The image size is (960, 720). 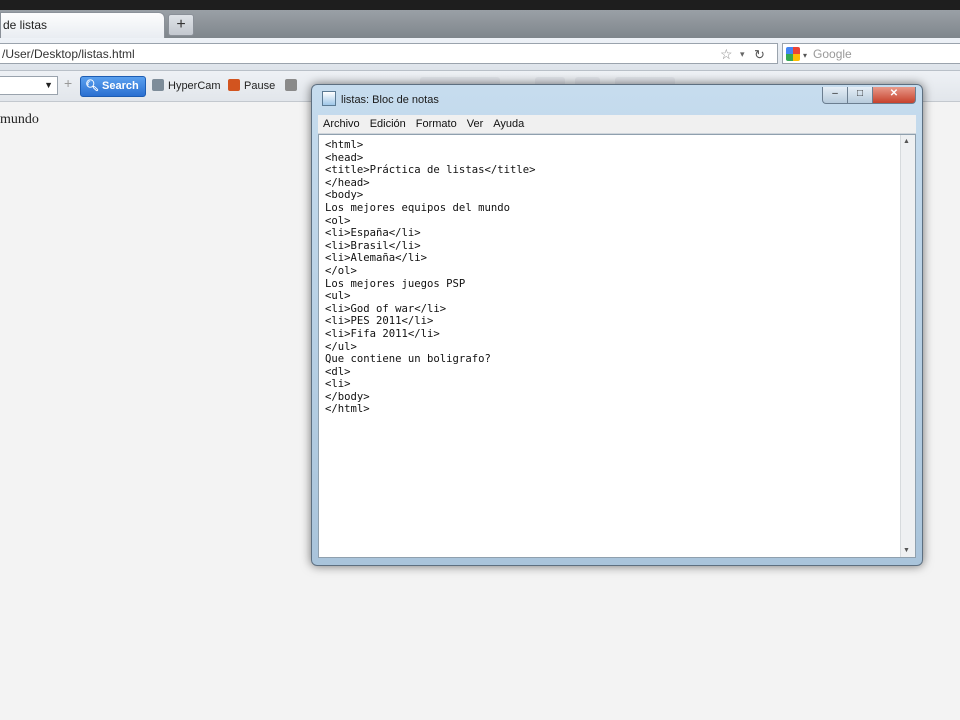 I want to click on menu-archivo: Archivo, so click(x=341, y=124).